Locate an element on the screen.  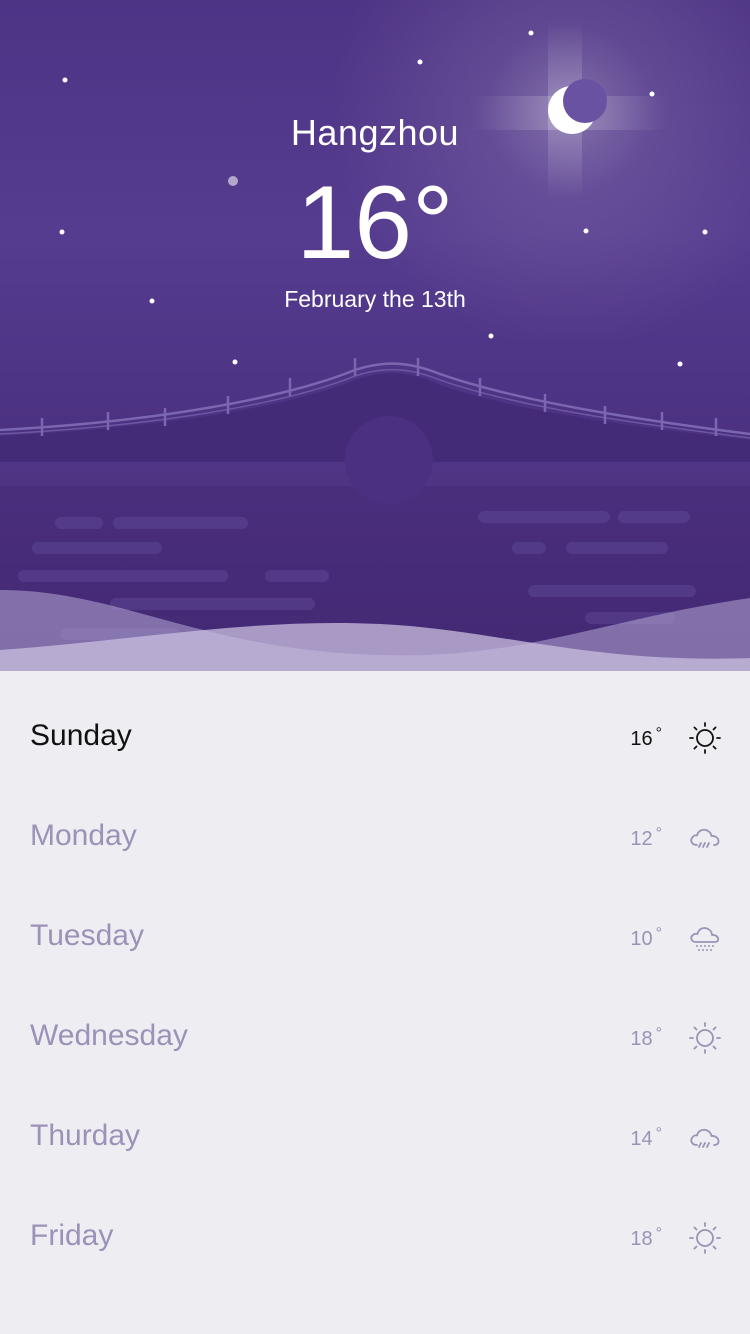
snow-cloud-icon is located at coordinates (705, 939).